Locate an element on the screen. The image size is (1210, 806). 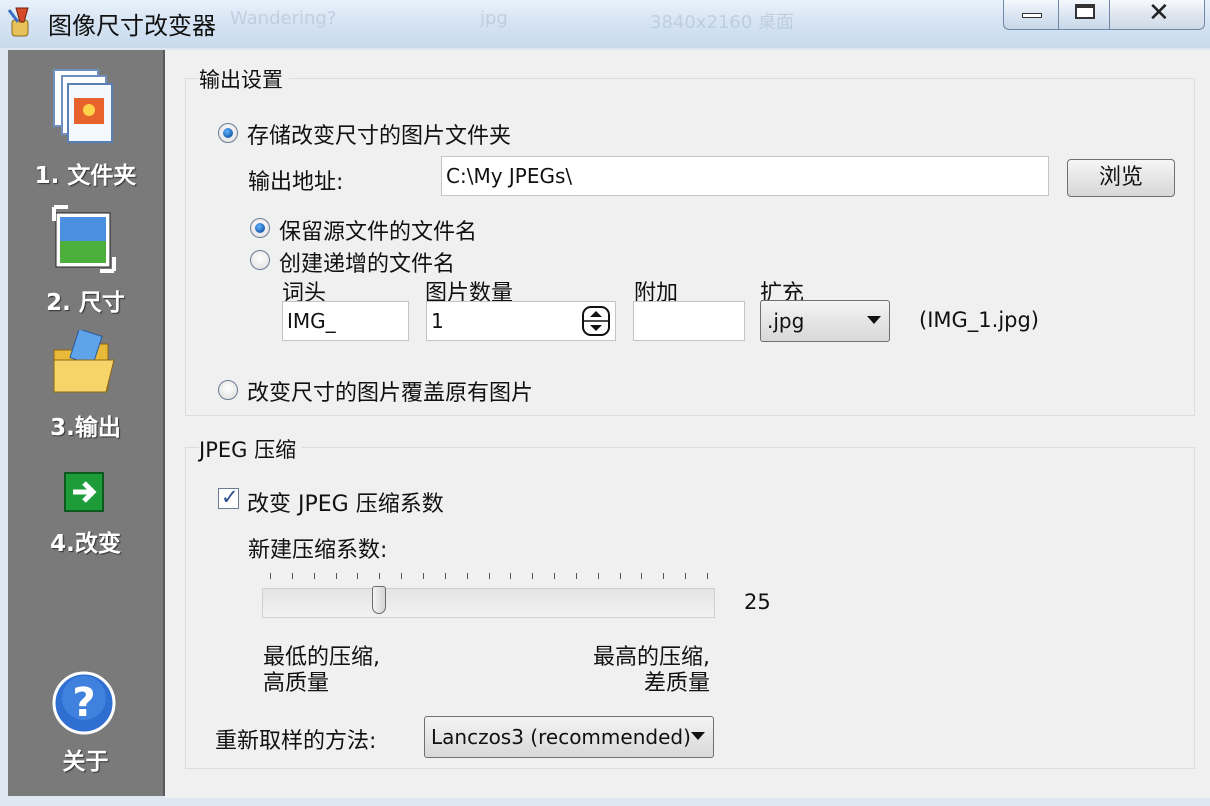
compression-slider-track is located at coordinates (488, 603).